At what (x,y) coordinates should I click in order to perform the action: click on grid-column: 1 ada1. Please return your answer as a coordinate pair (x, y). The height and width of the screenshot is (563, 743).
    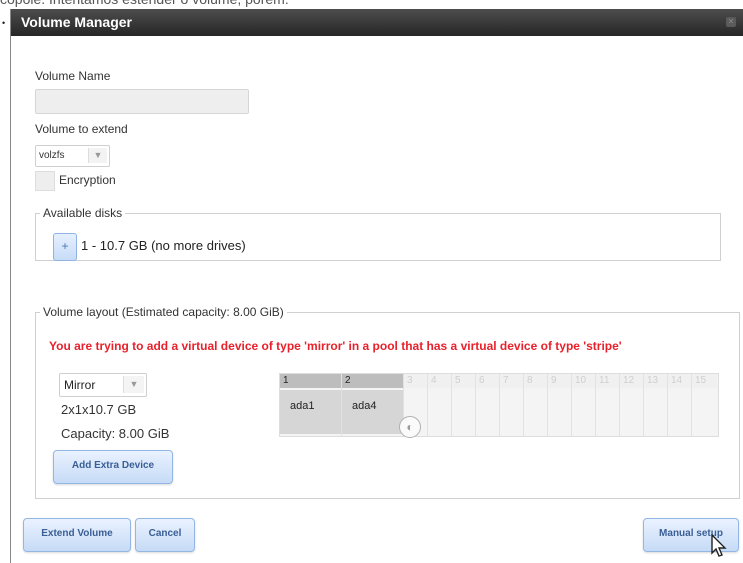
    Looking at the image, I should click on (311, 405).